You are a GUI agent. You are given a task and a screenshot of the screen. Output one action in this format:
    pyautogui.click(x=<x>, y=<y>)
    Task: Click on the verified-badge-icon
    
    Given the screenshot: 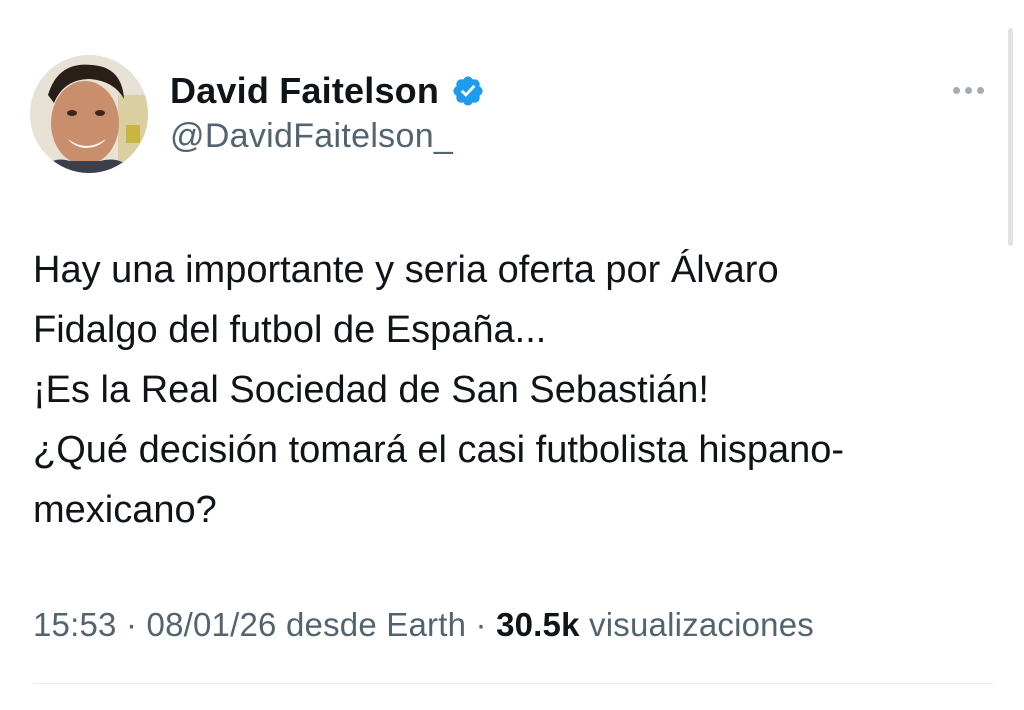 What is the action you would take?
    pyautogui.click(x=468, y=91)
    